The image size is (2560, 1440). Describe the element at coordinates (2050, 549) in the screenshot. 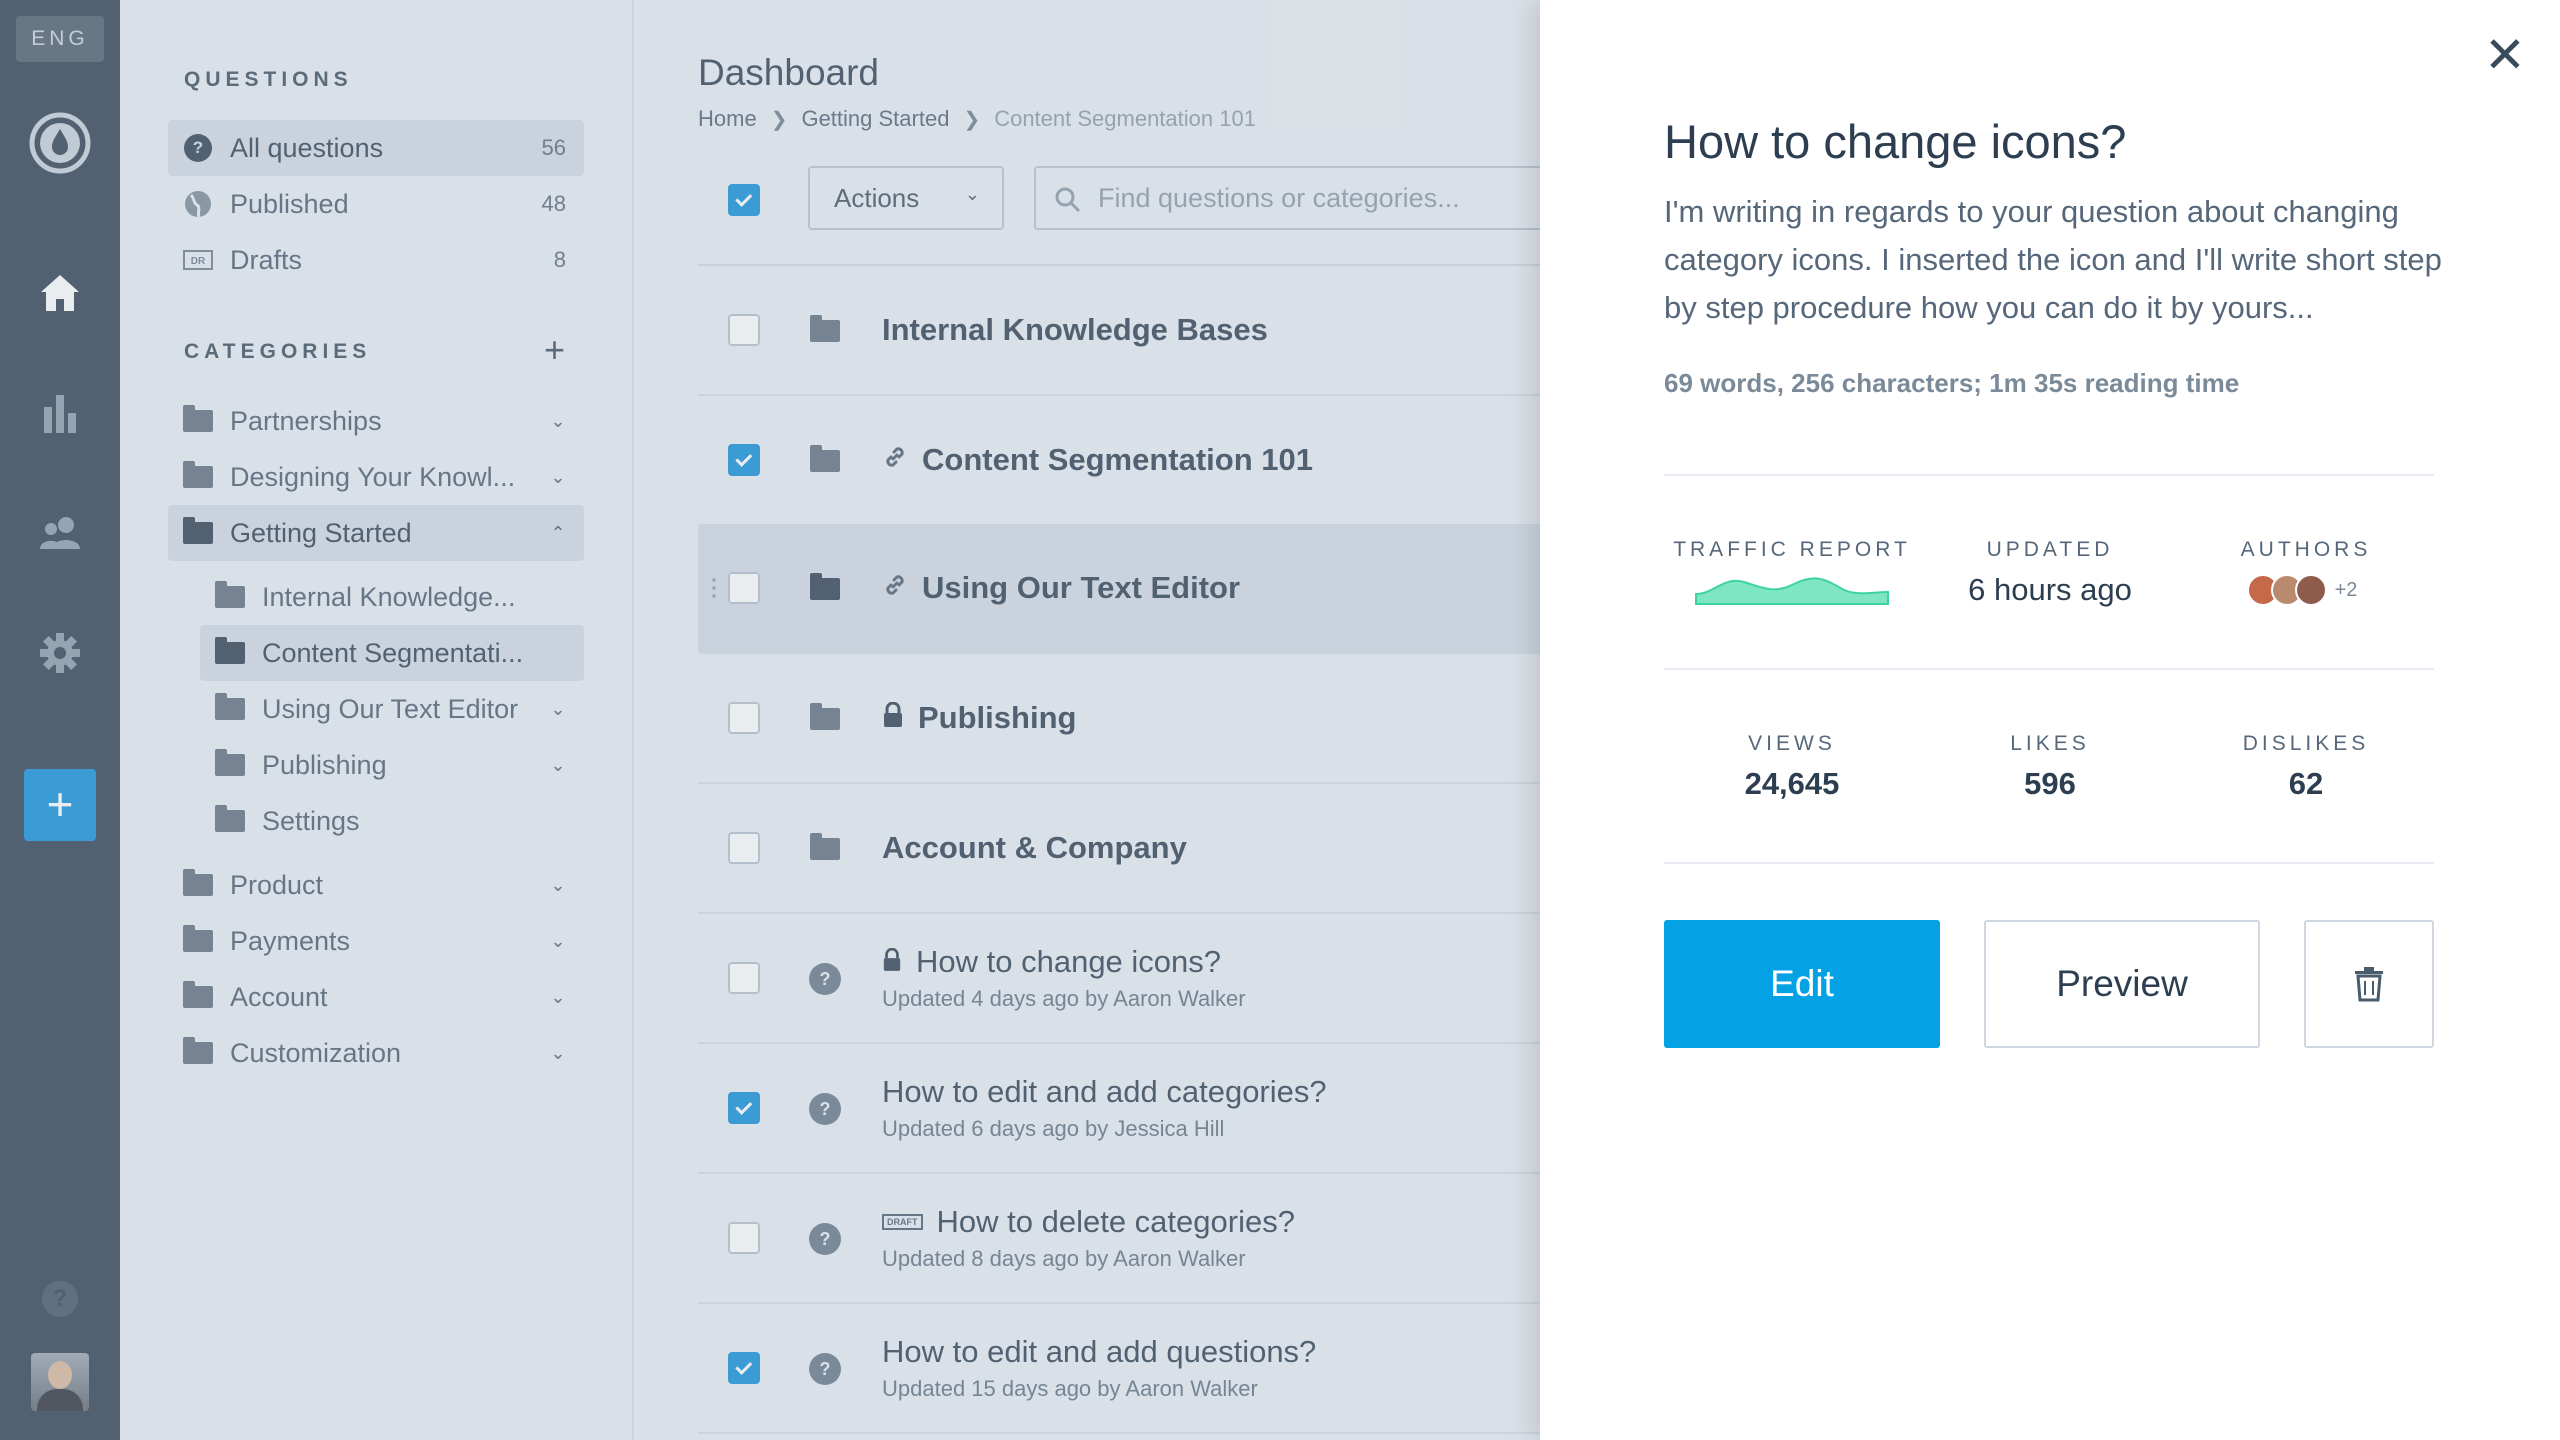

I see `updated-label: UPDATED` at that location.